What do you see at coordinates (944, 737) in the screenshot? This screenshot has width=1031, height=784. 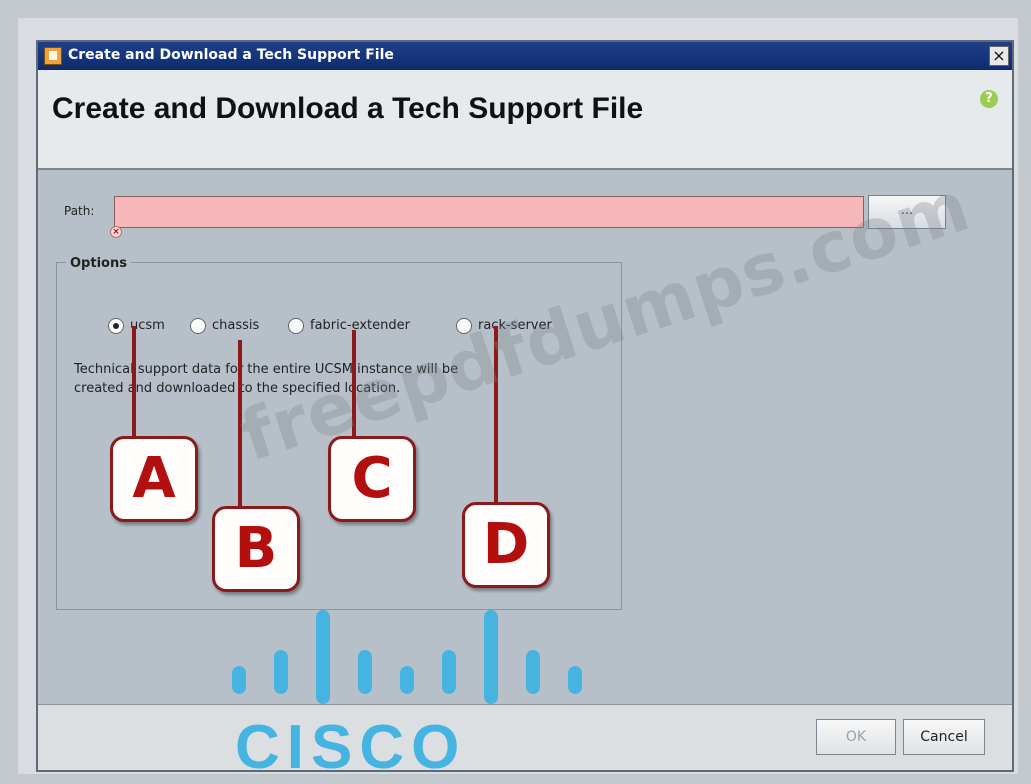 I see `cancel-button: Cancel` at bounding box center [944, 737].